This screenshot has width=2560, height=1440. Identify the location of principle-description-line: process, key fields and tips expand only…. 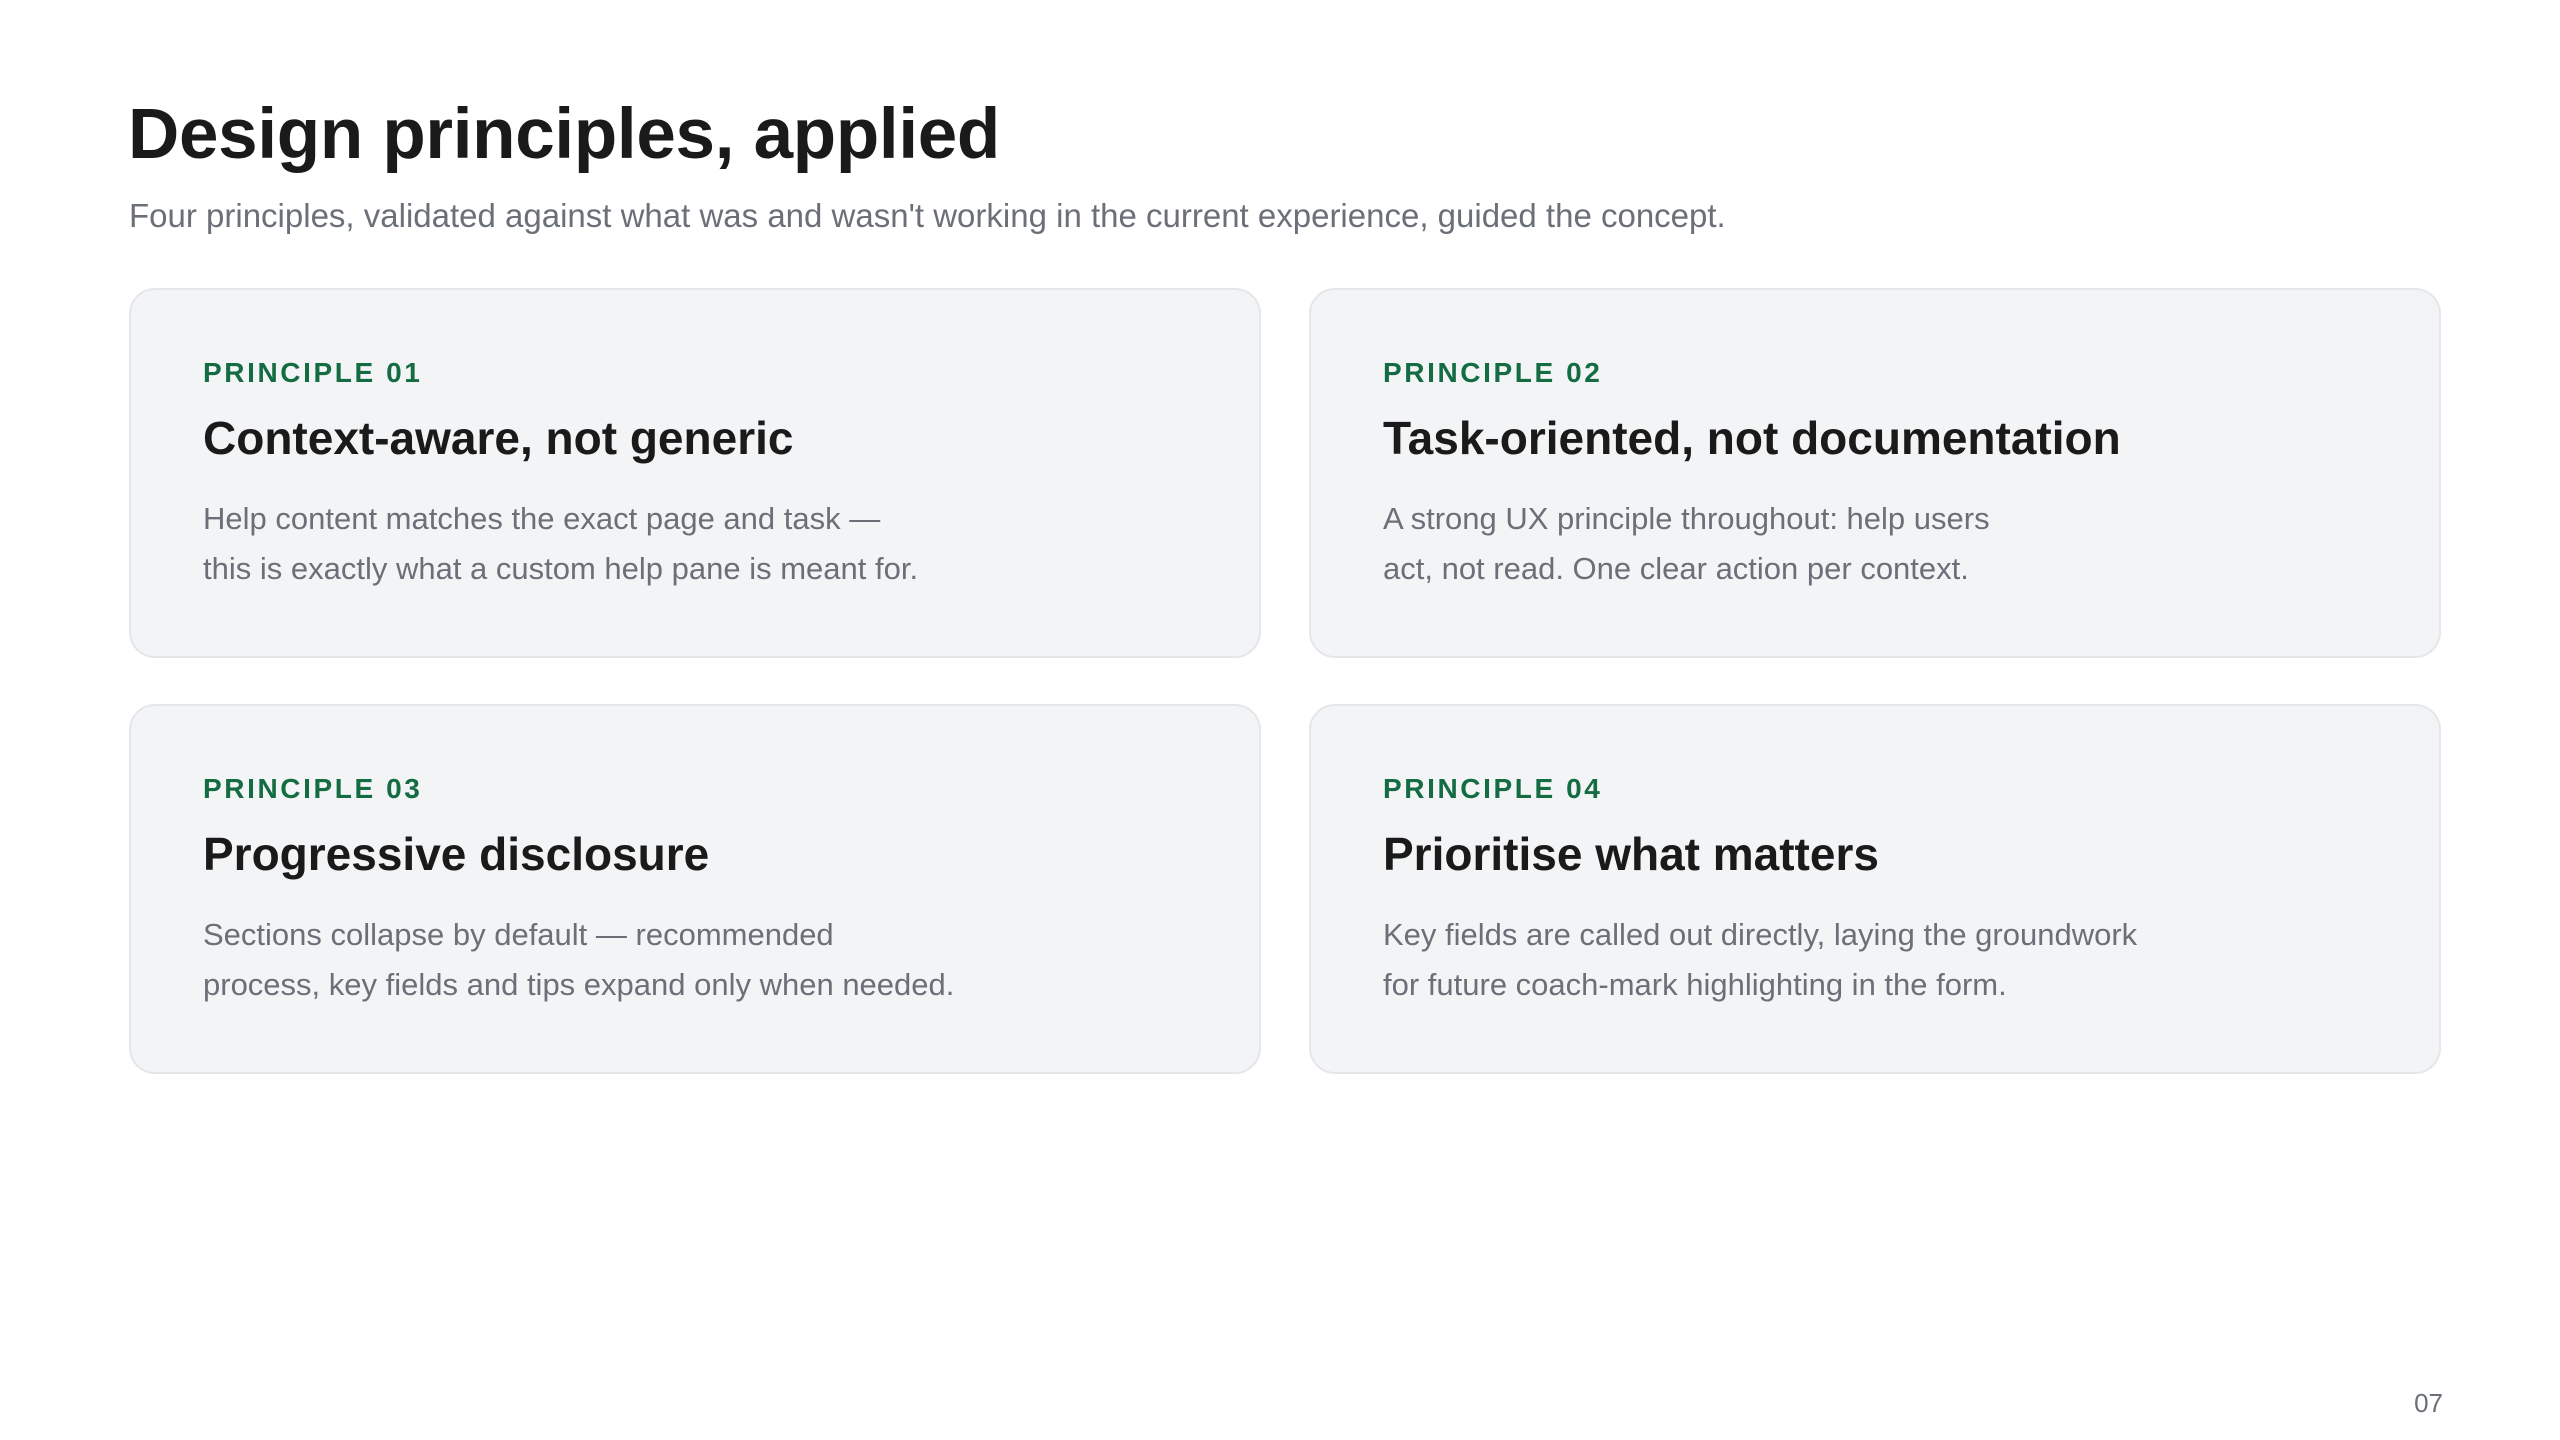
(579, 984).